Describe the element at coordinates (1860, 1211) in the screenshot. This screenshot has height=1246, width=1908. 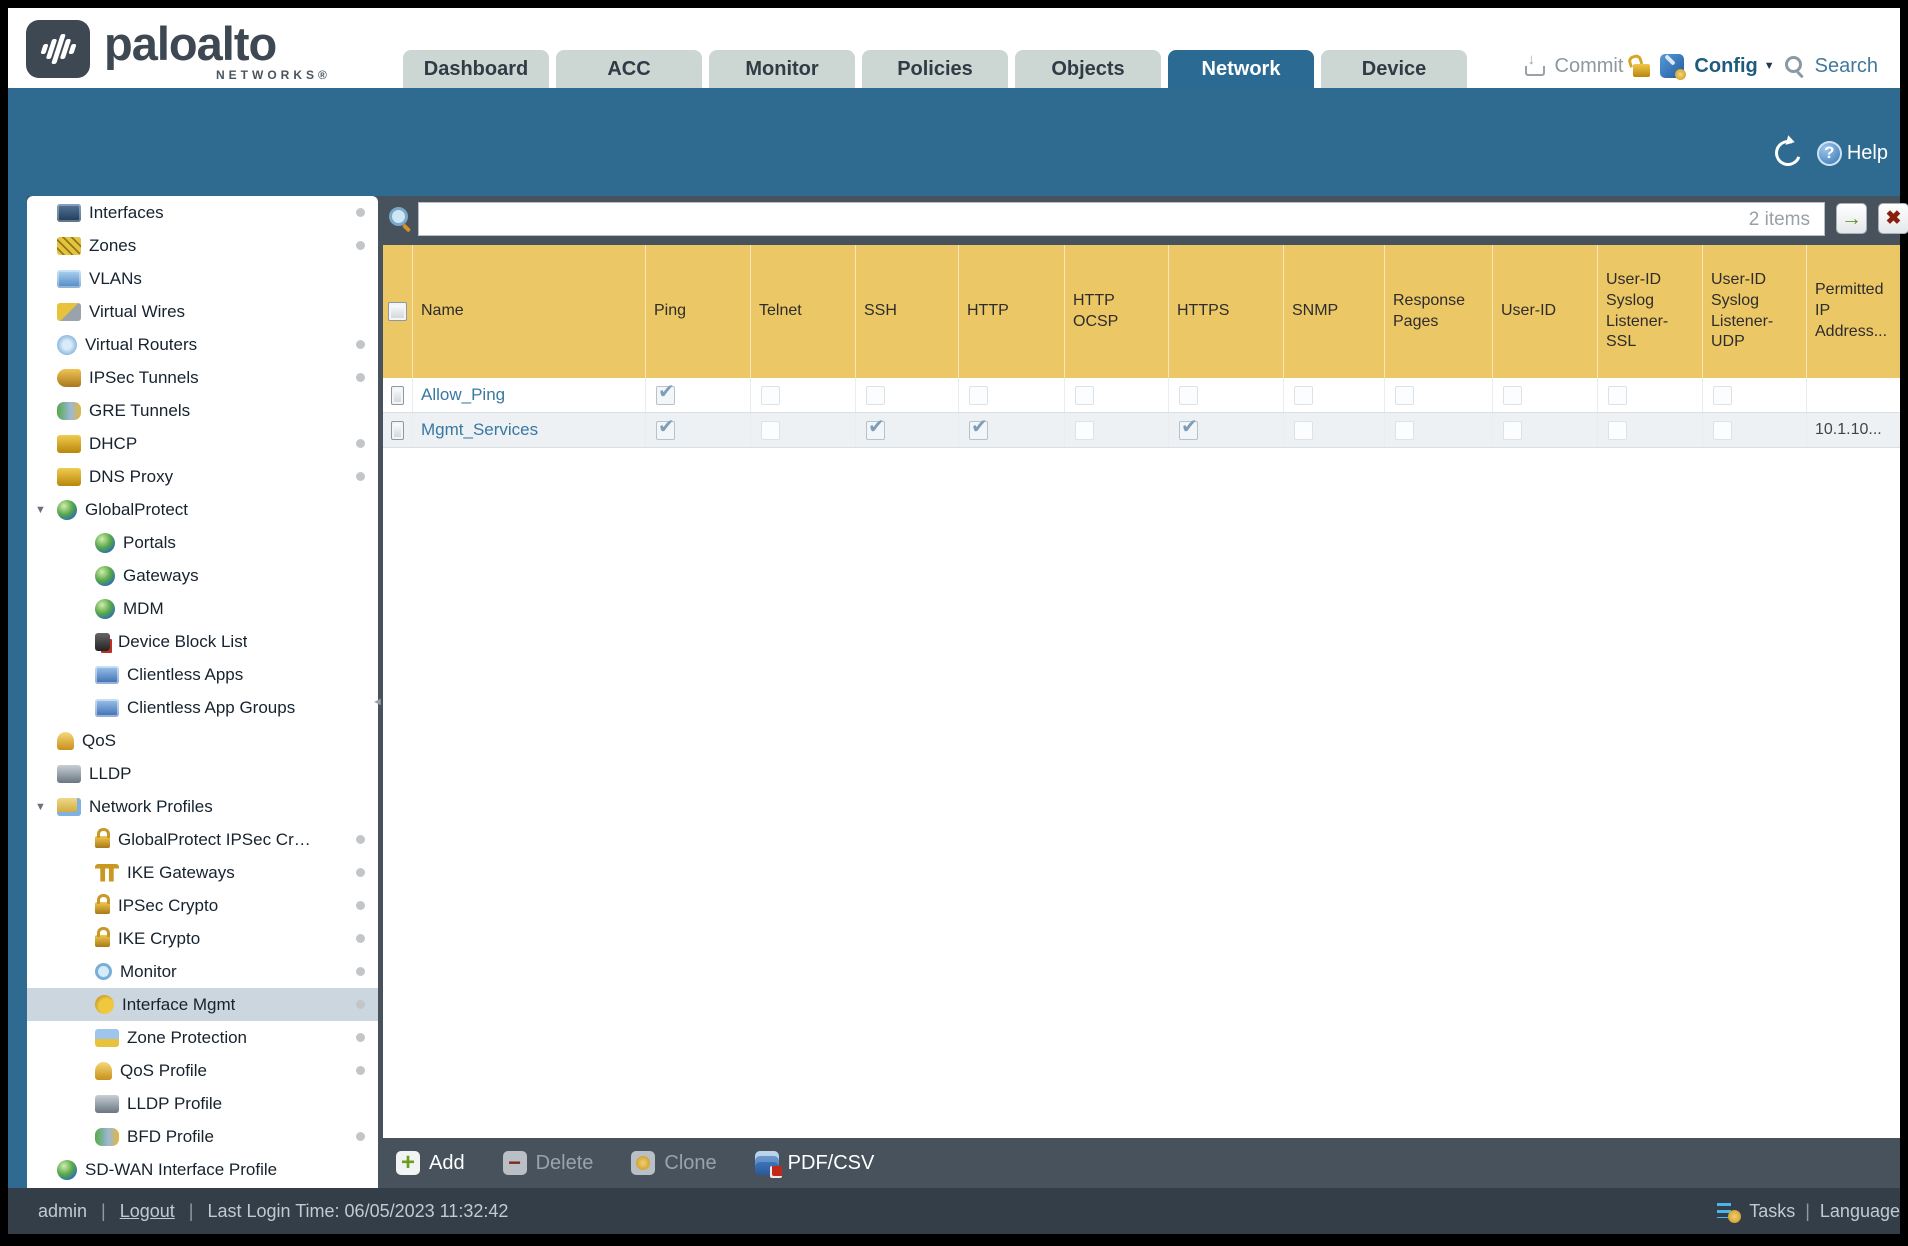
I see `language-button: Language` at that location.